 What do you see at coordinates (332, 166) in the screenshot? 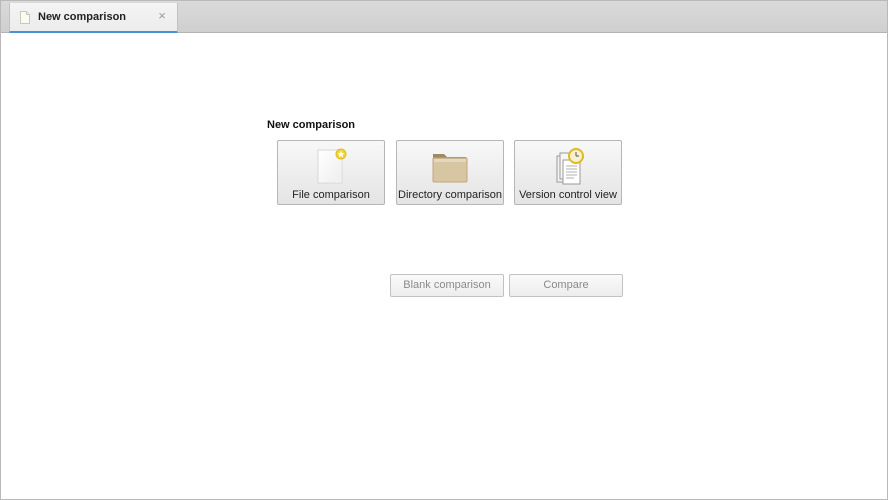
I see `new-file-icon` at bounding box center [332, 166].